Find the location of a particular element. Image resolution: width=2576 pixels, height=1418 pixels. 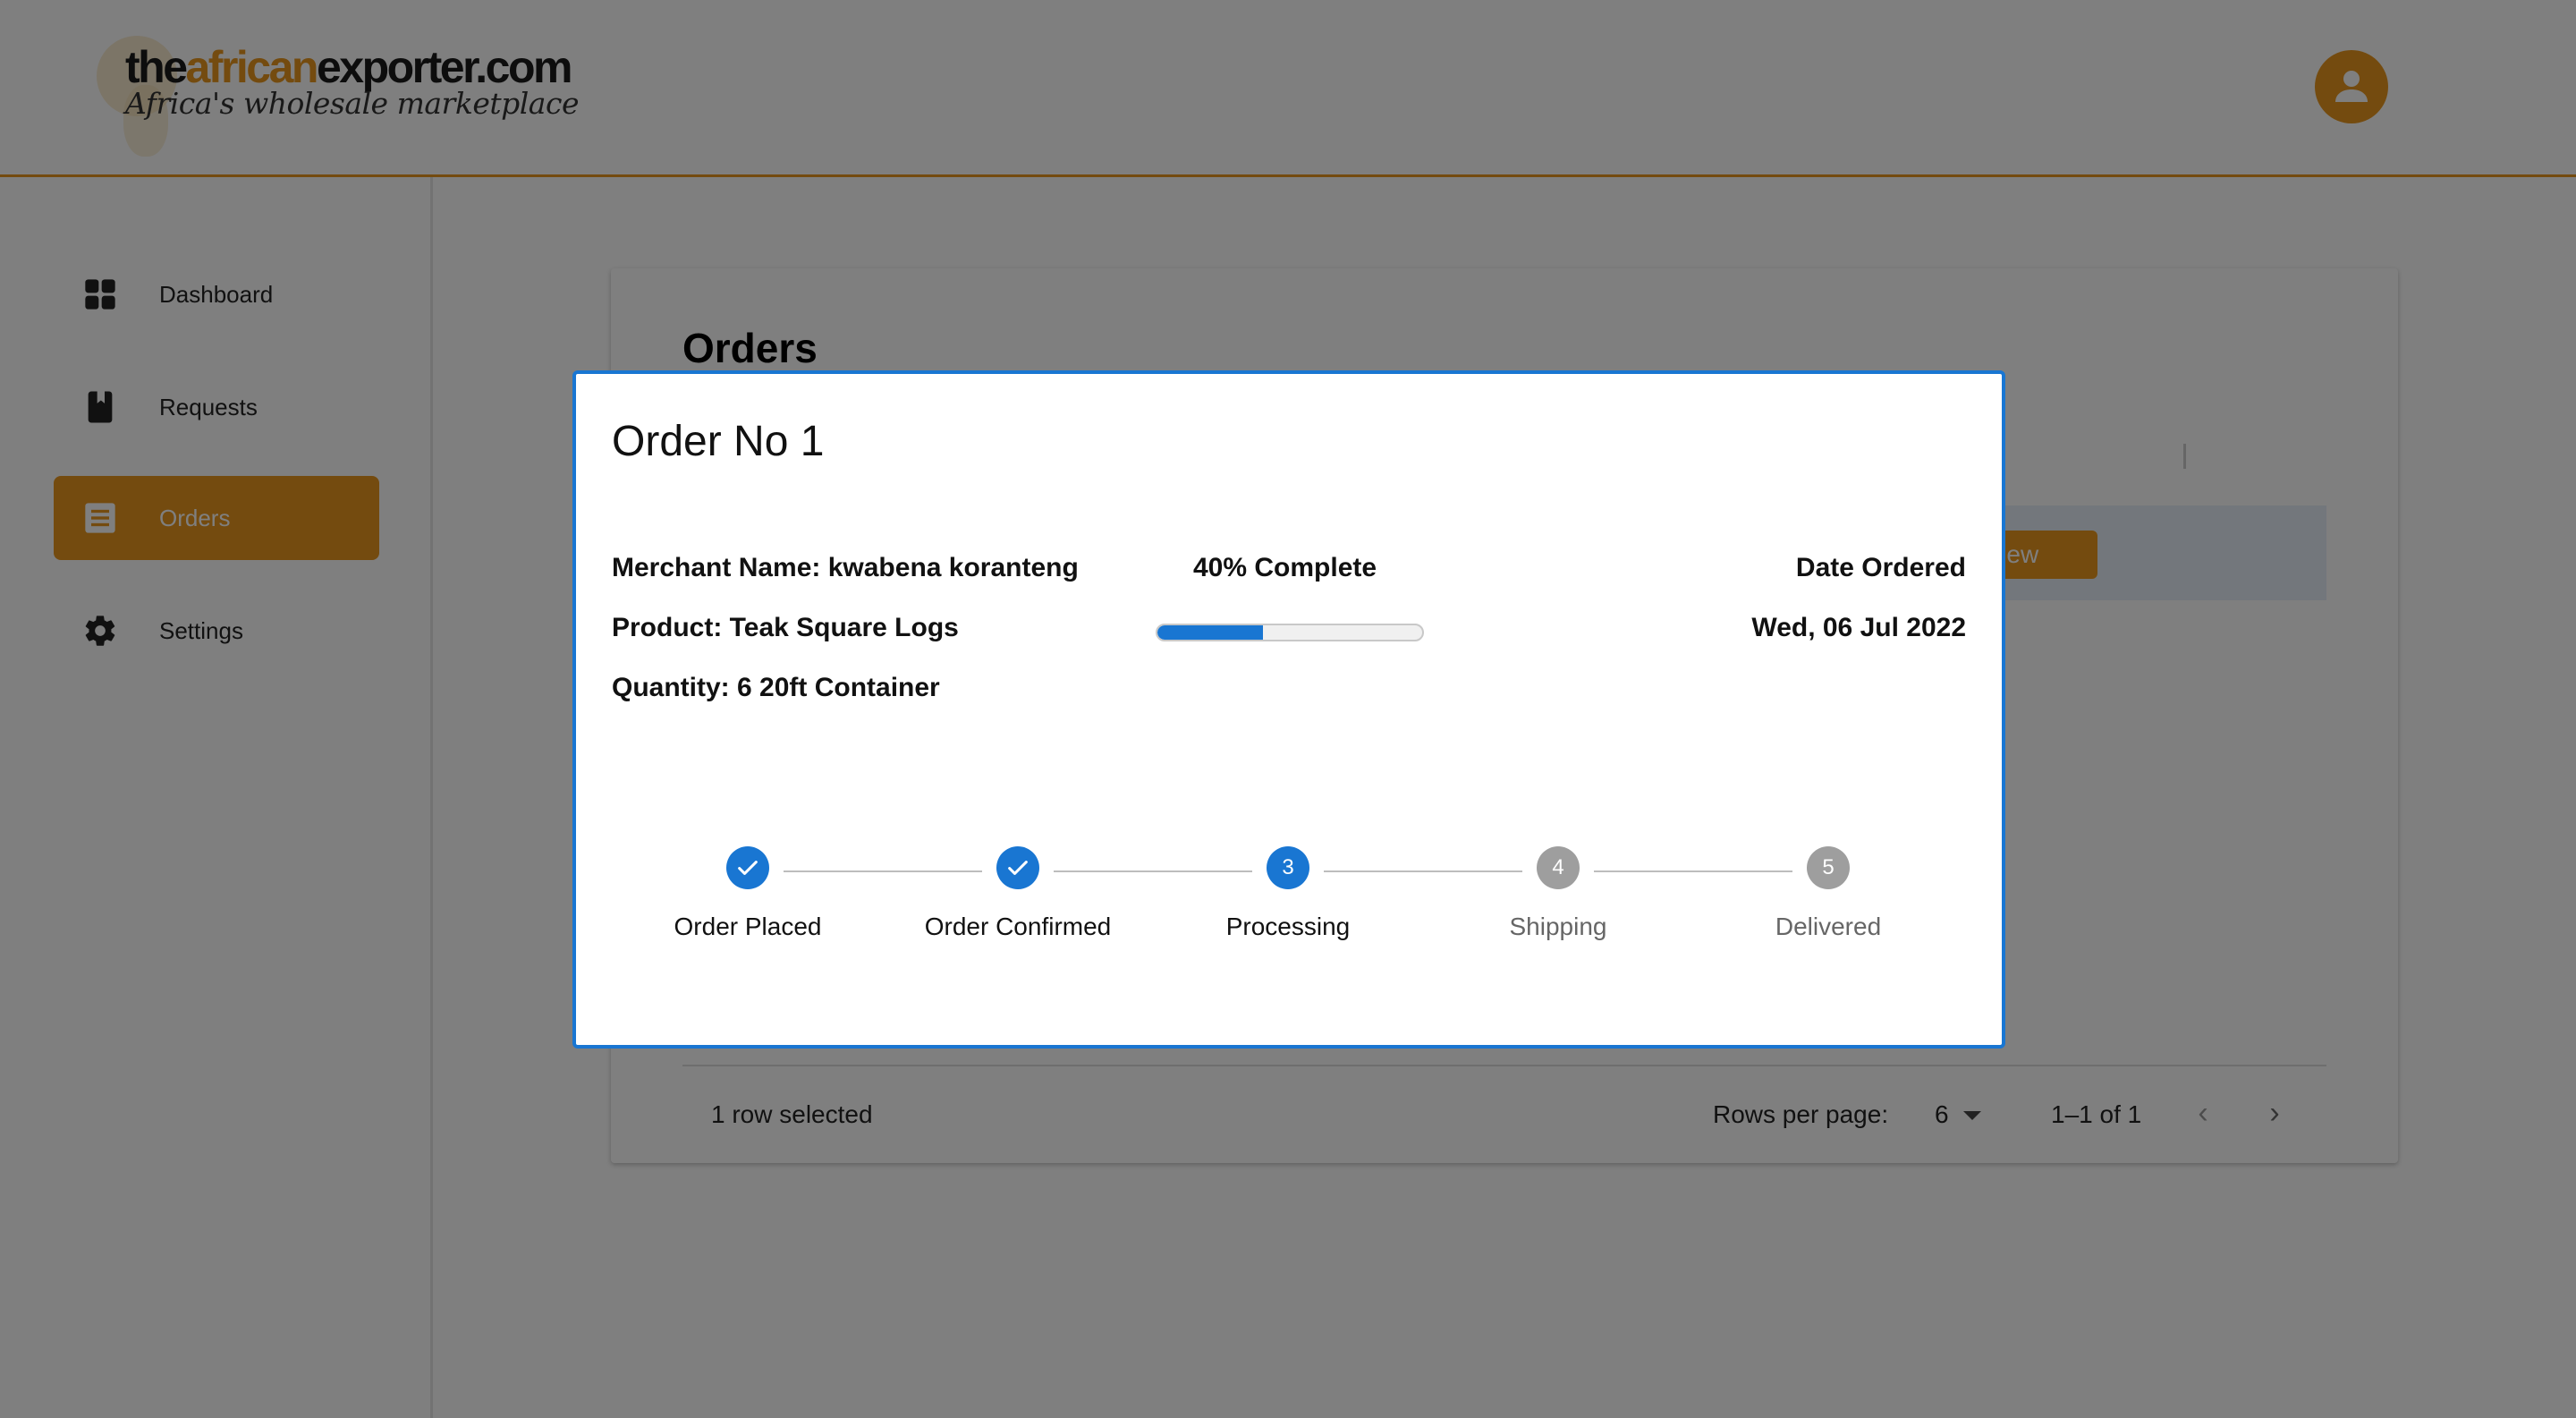

step-order-placed: Order Placed is located at coordinates (747, 893).